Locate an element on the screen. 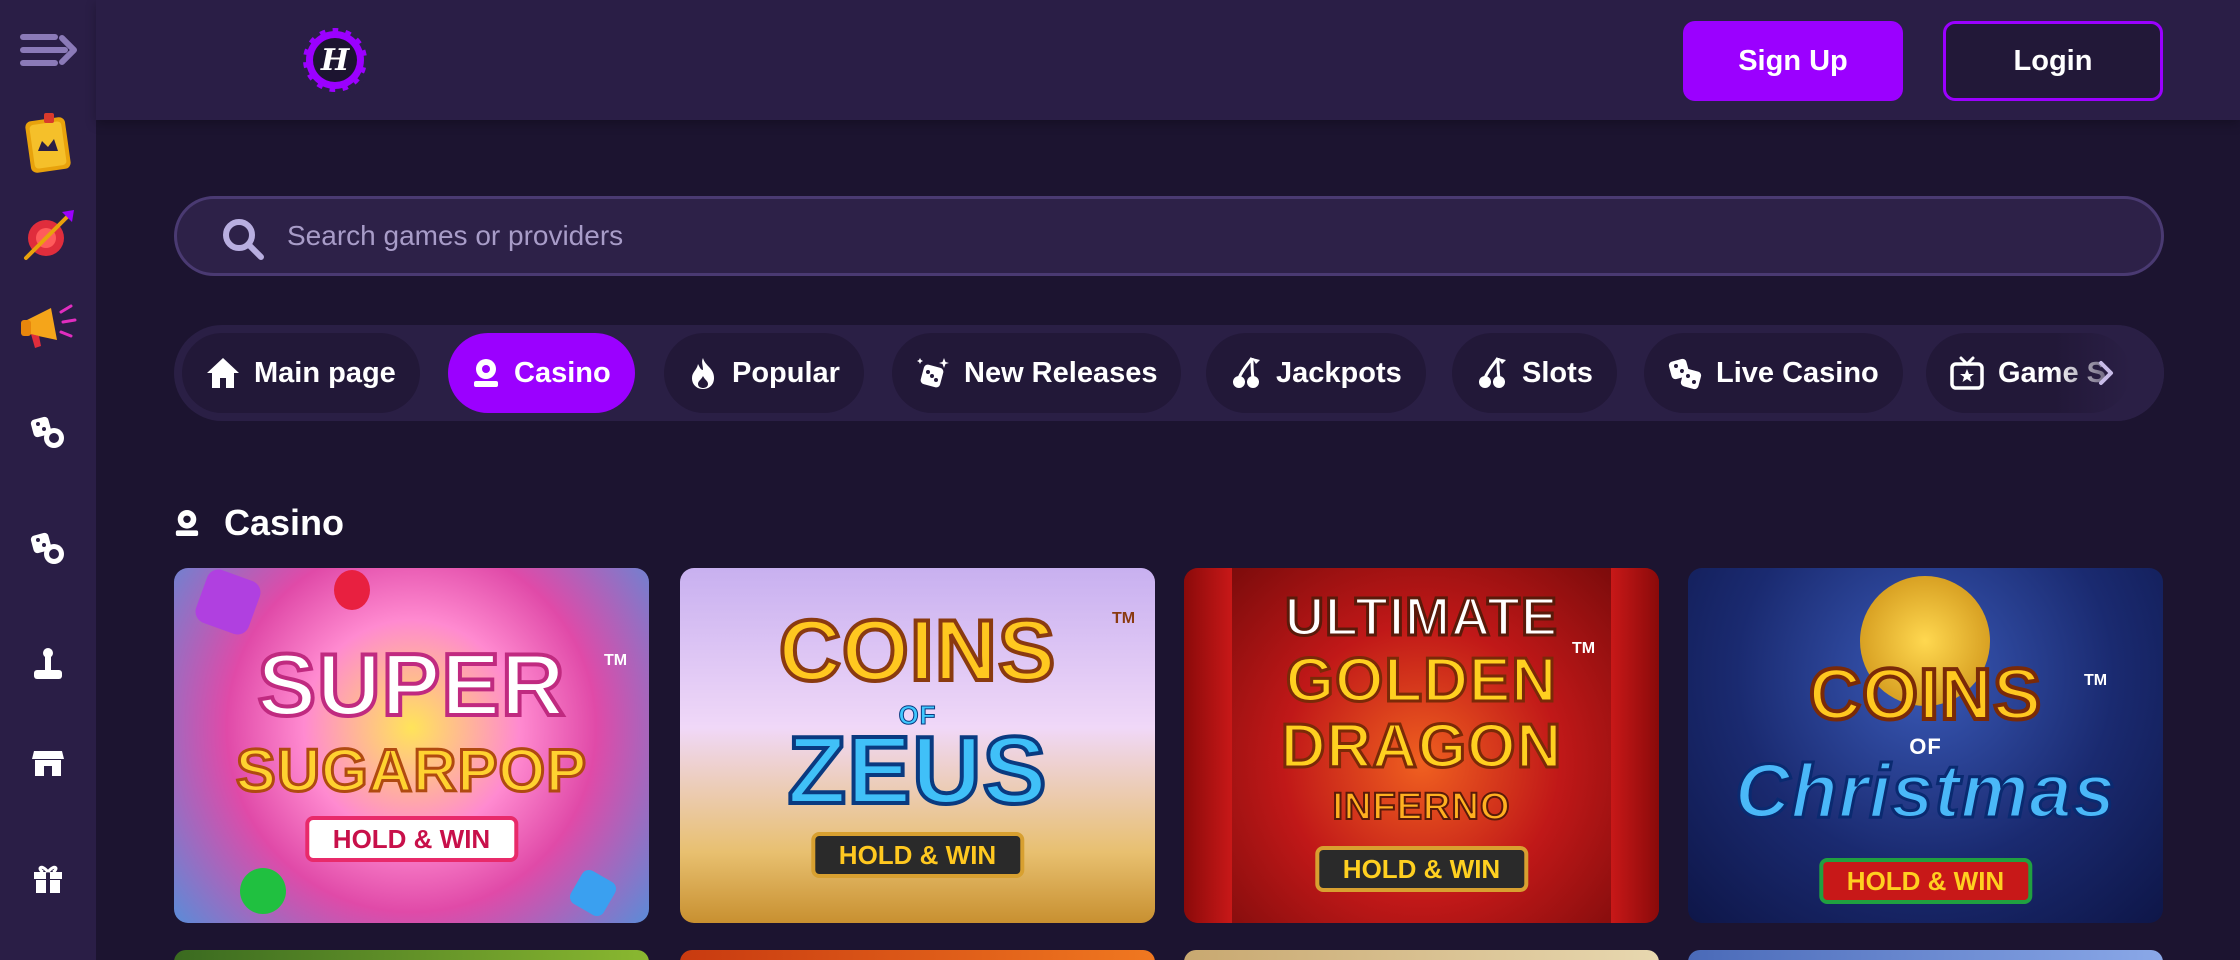 This screenshot has width=2240, height=960. game-thumbnail: COINS OF Christmas TM HOLD & WIN is located at coordinates (1925, 745).